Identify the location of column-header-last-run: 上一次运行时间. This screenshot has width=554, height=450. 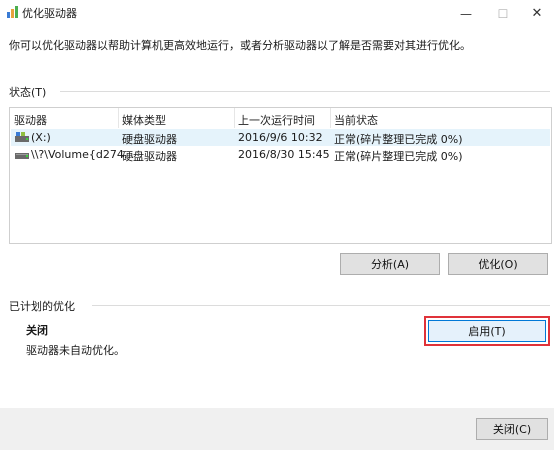
(276, 120).